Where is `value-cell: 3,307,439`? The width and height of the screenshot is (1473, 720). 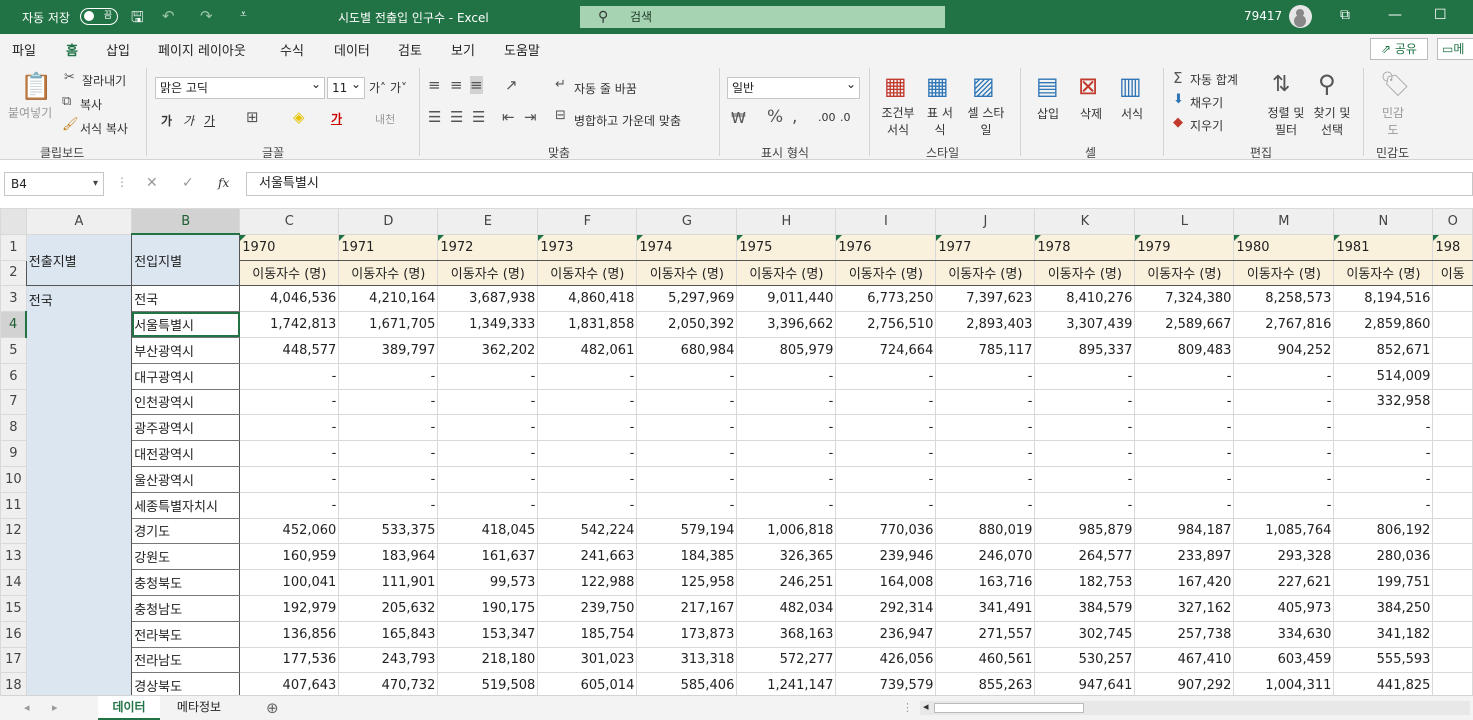
value-cell: 3,307,439 is located at coordinates (1085, 324).